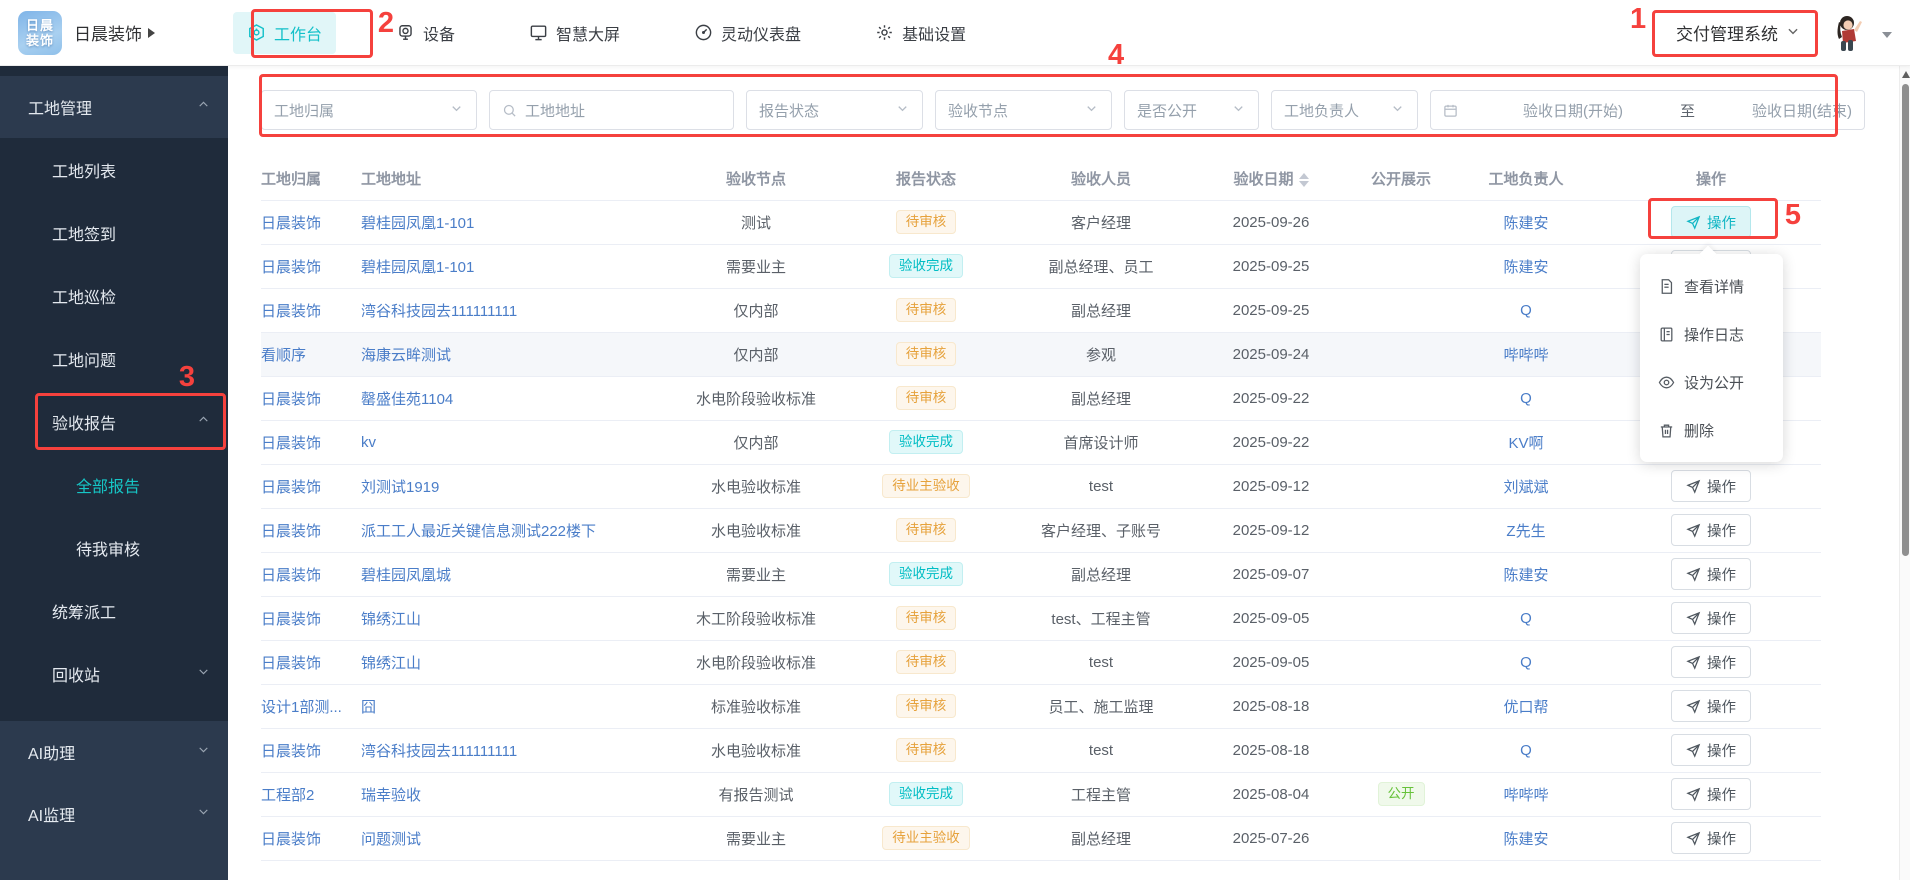  What do you see at coordinates (114, 814) in the screenshot?
I see `sidebar-item-ai-supervision: AI监理` at bounding box center [114, 814].